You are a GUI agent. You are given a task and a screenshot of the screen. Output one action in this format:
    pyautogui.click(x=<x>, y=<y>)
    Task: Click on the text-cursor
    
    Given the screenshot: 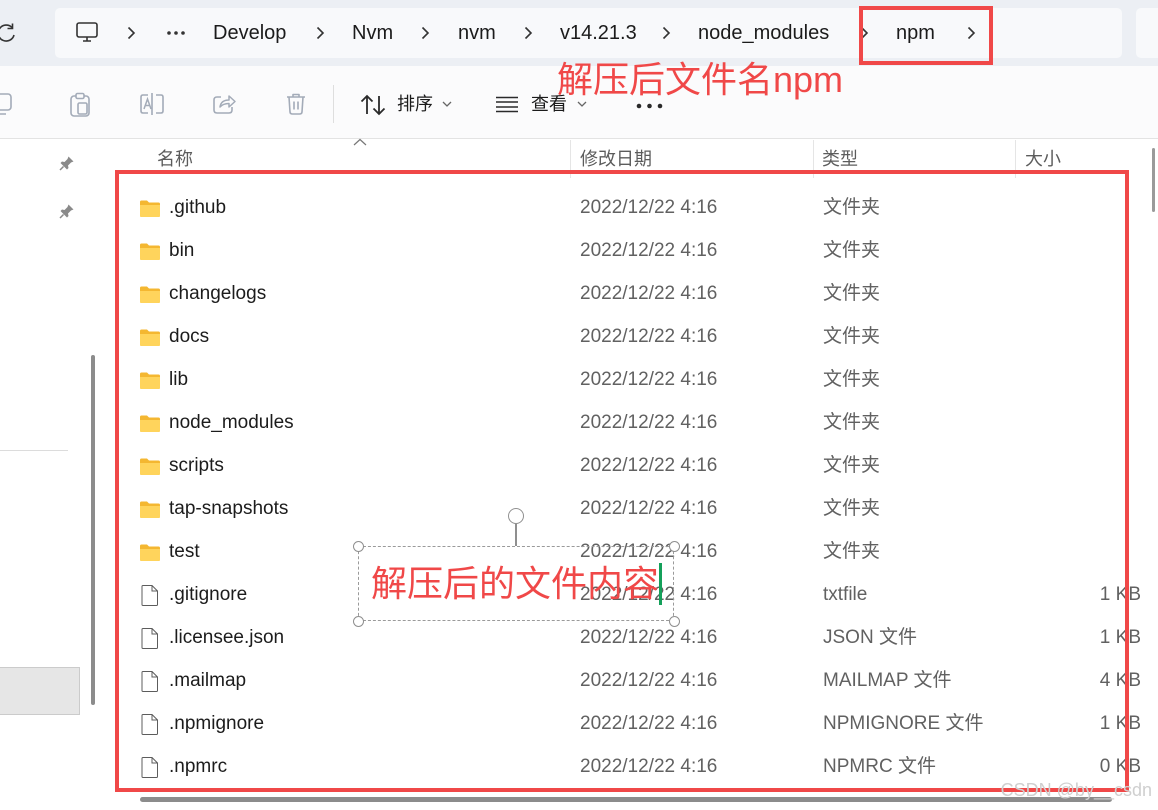 What is the action you would take?
    pyautogui.click(x=660, y=584)
    